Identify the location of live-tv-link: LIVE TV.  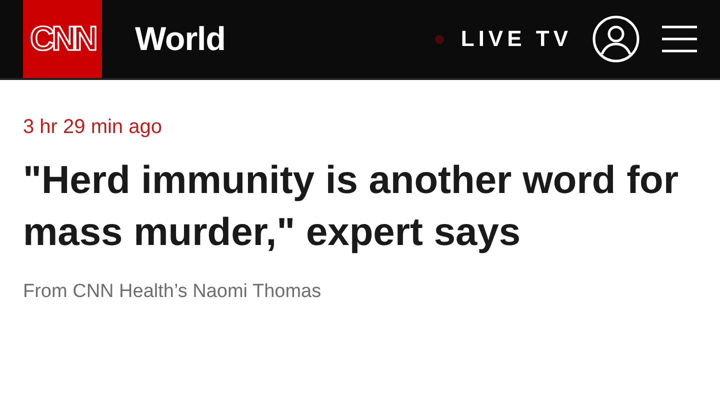
(516, 39).